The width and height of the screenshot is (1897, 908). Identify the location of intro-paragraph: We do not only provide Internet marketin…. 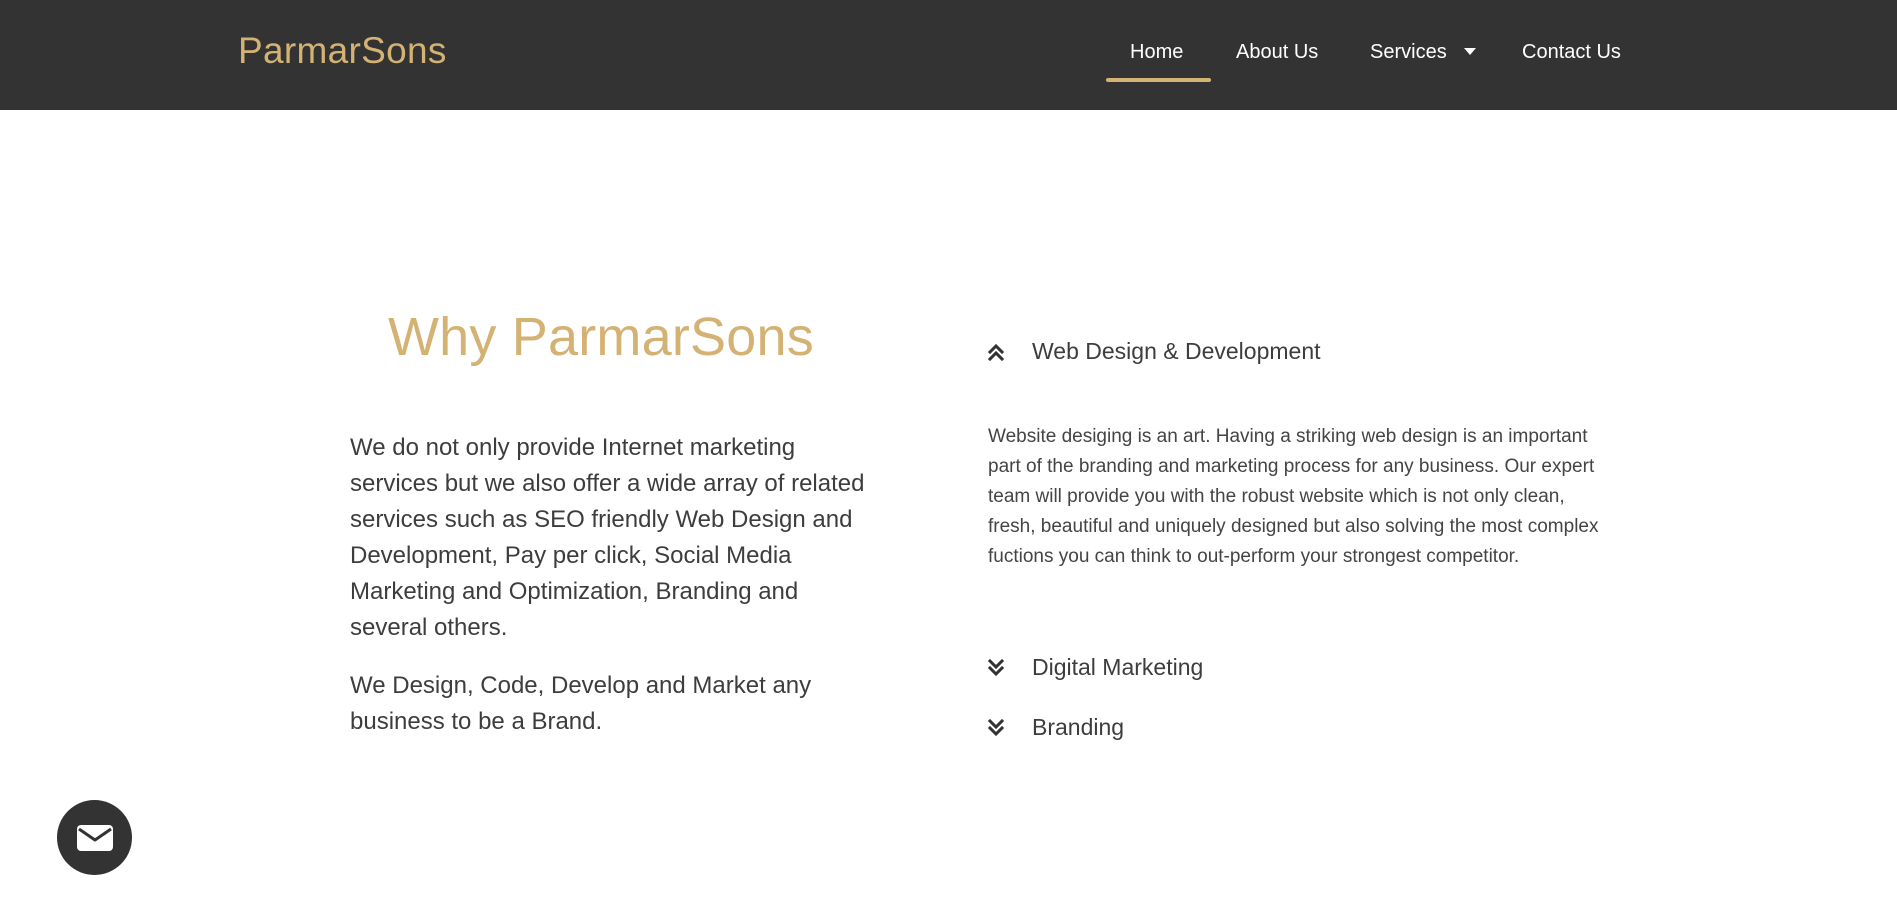
(607, 537).